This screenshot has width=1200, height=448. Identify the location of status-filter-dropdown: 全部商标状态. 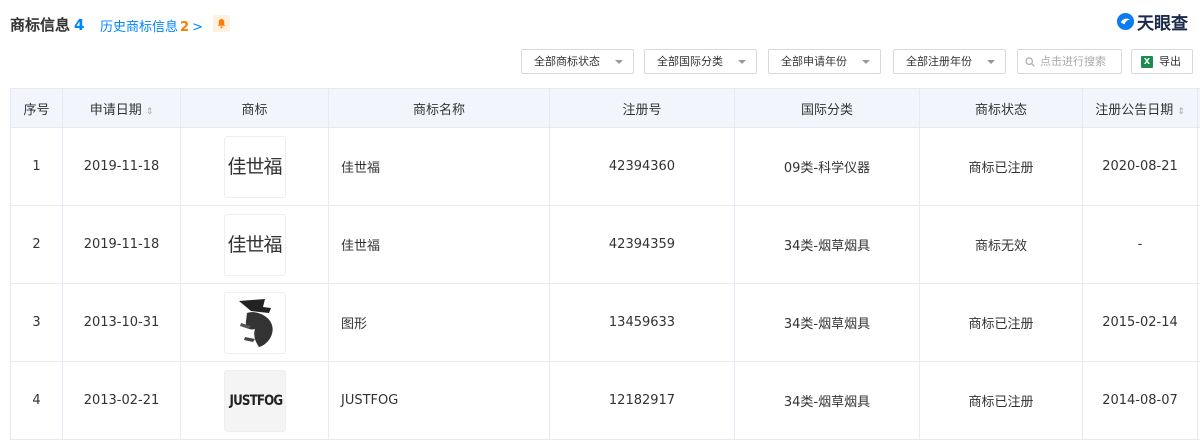
(577, 61).